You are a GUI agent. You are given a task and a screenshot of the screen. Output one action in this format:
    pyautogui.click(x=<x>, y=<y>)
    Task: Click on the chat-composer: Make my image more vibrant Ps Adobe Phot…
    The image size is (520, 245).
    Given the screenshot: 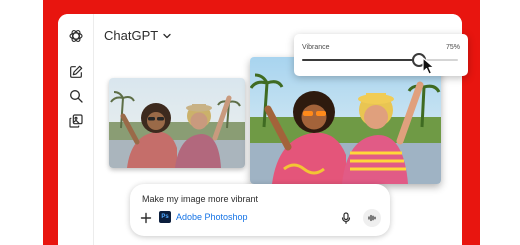 What is the action you would take?
    pyautogui.click(x=260, y=210)
    